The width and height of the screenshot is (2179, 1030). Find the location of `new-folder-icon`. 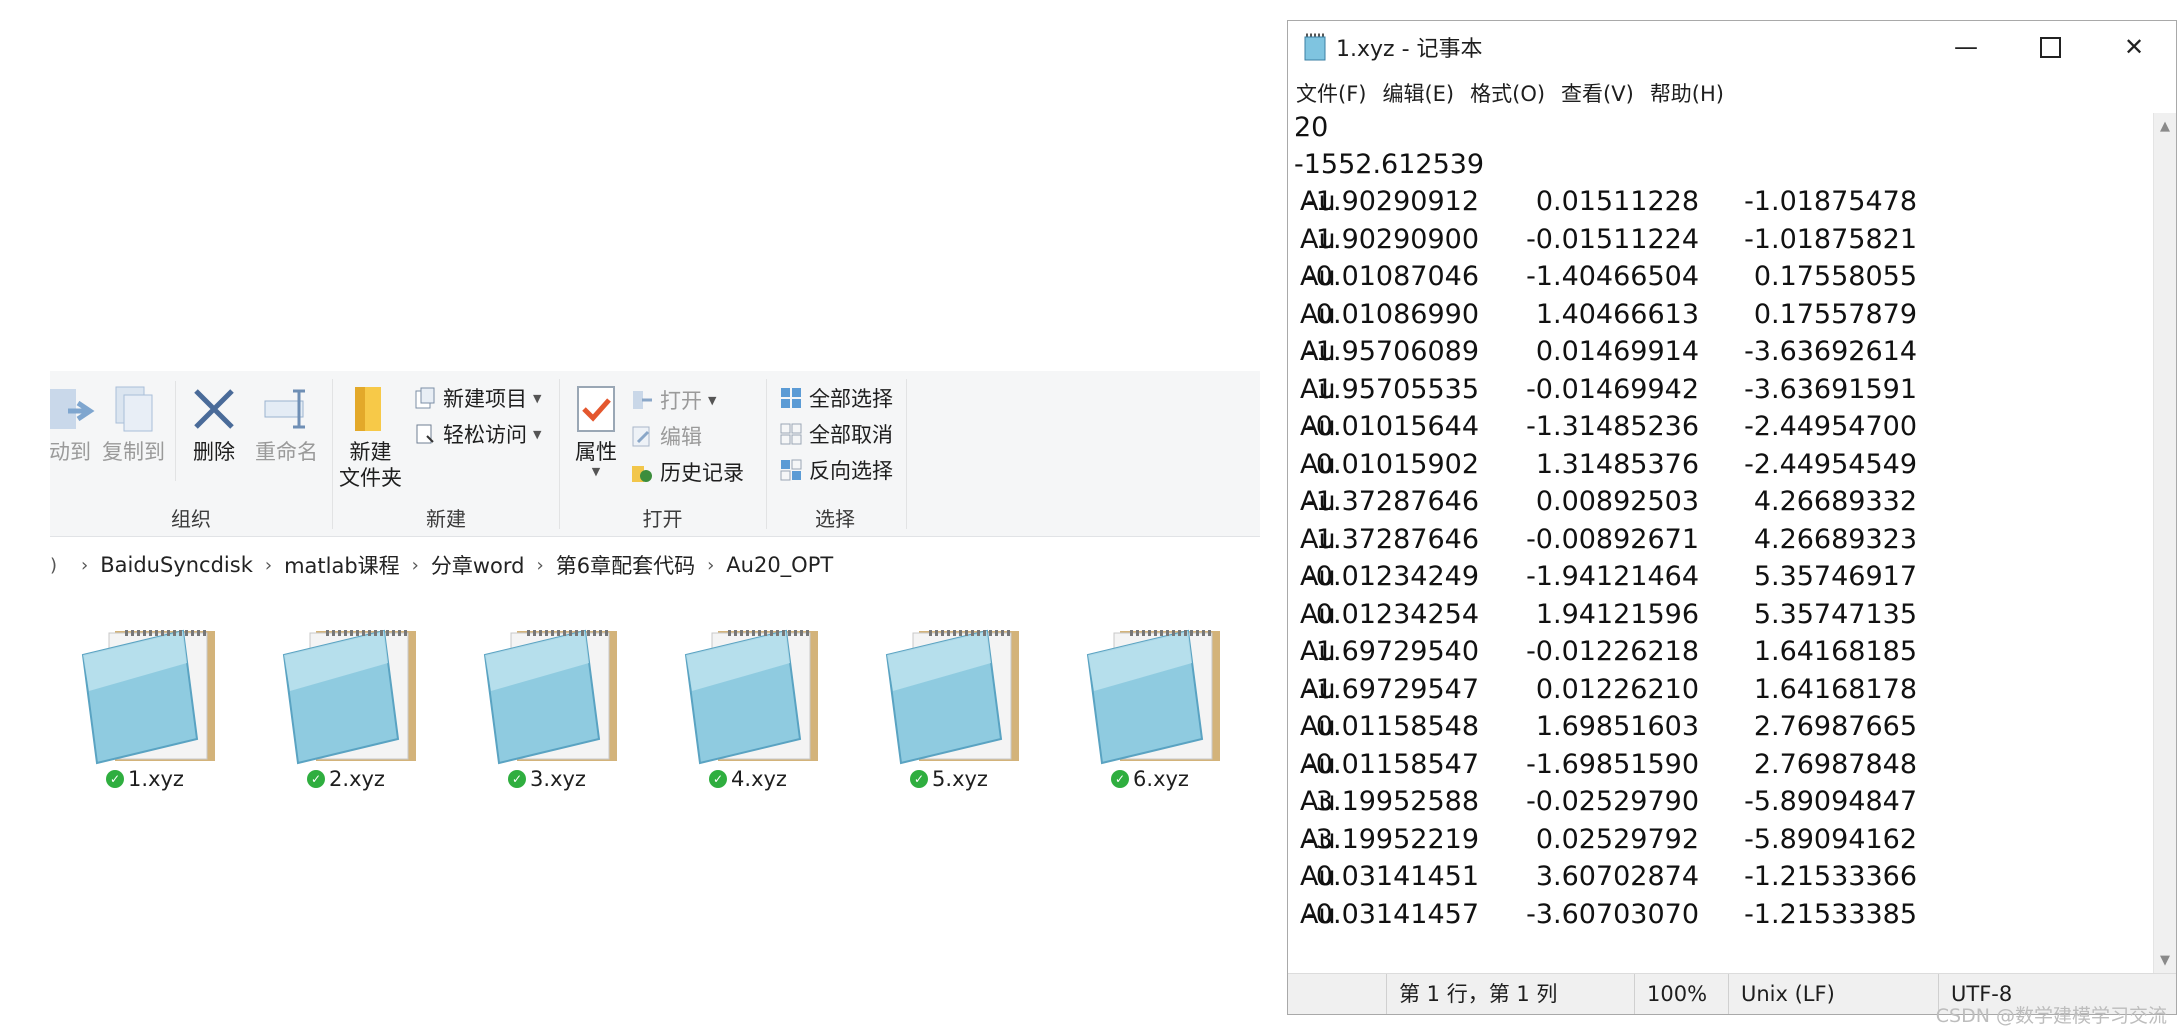

new-folder-icon is located at coordinates (371, 409).